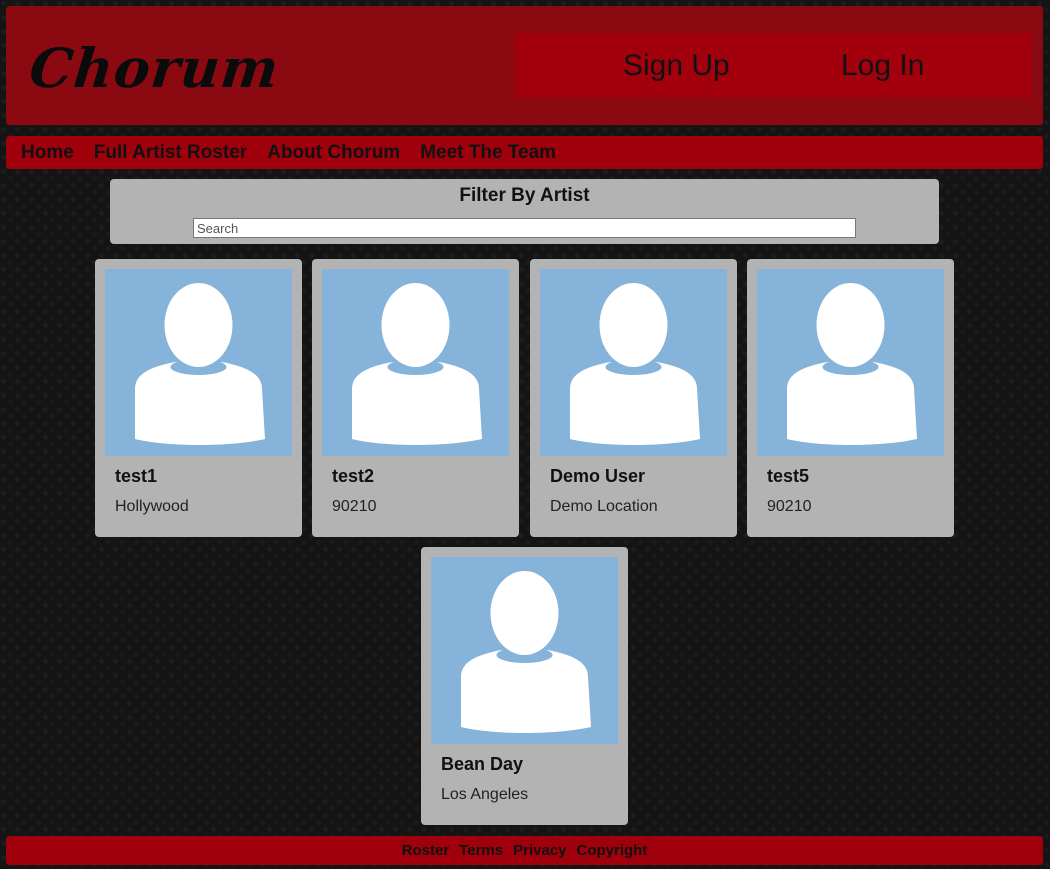  I want to click on site-footer: Roster Terms Privacy Copyright, so click(524, 850).